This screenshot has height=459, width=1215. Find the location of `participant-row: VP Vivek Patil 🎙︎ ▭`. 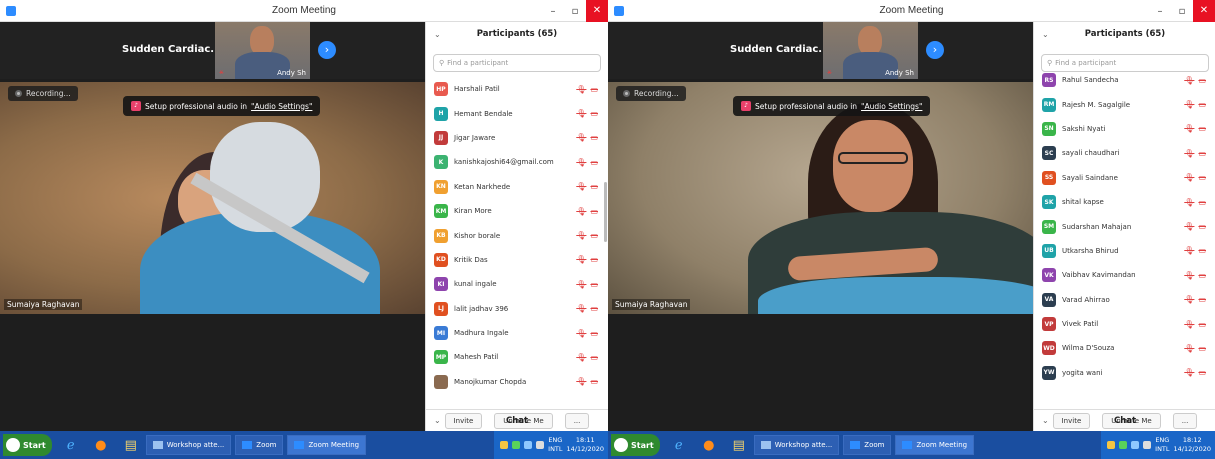

participant-row: VP Vivek Patil 🎙︎ ▭ is located at coordinates (1124, 324).